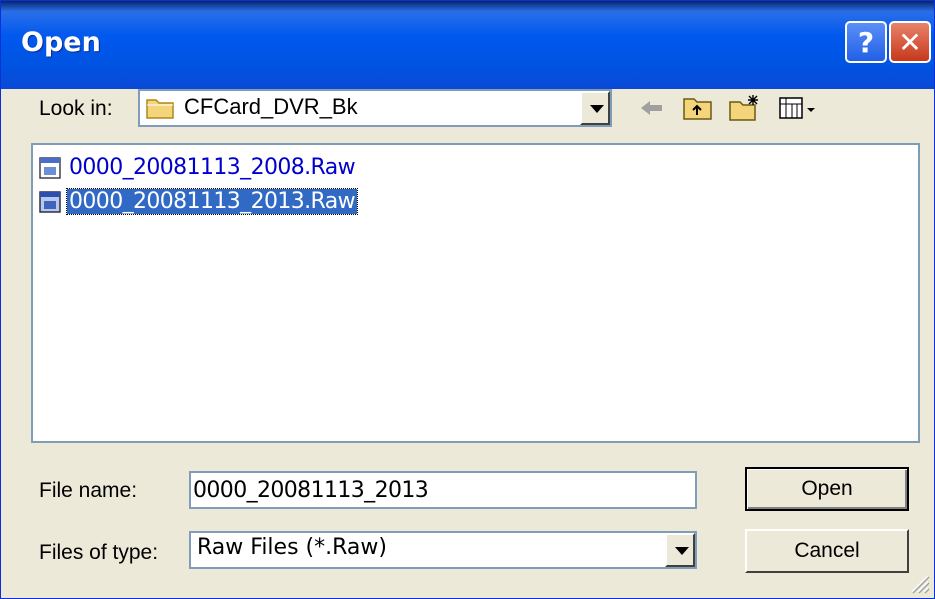 This screenshot has width=935, height=599. I want to click on file-type-dropdown: Raw Files (*.Raw), so click(443, 550).